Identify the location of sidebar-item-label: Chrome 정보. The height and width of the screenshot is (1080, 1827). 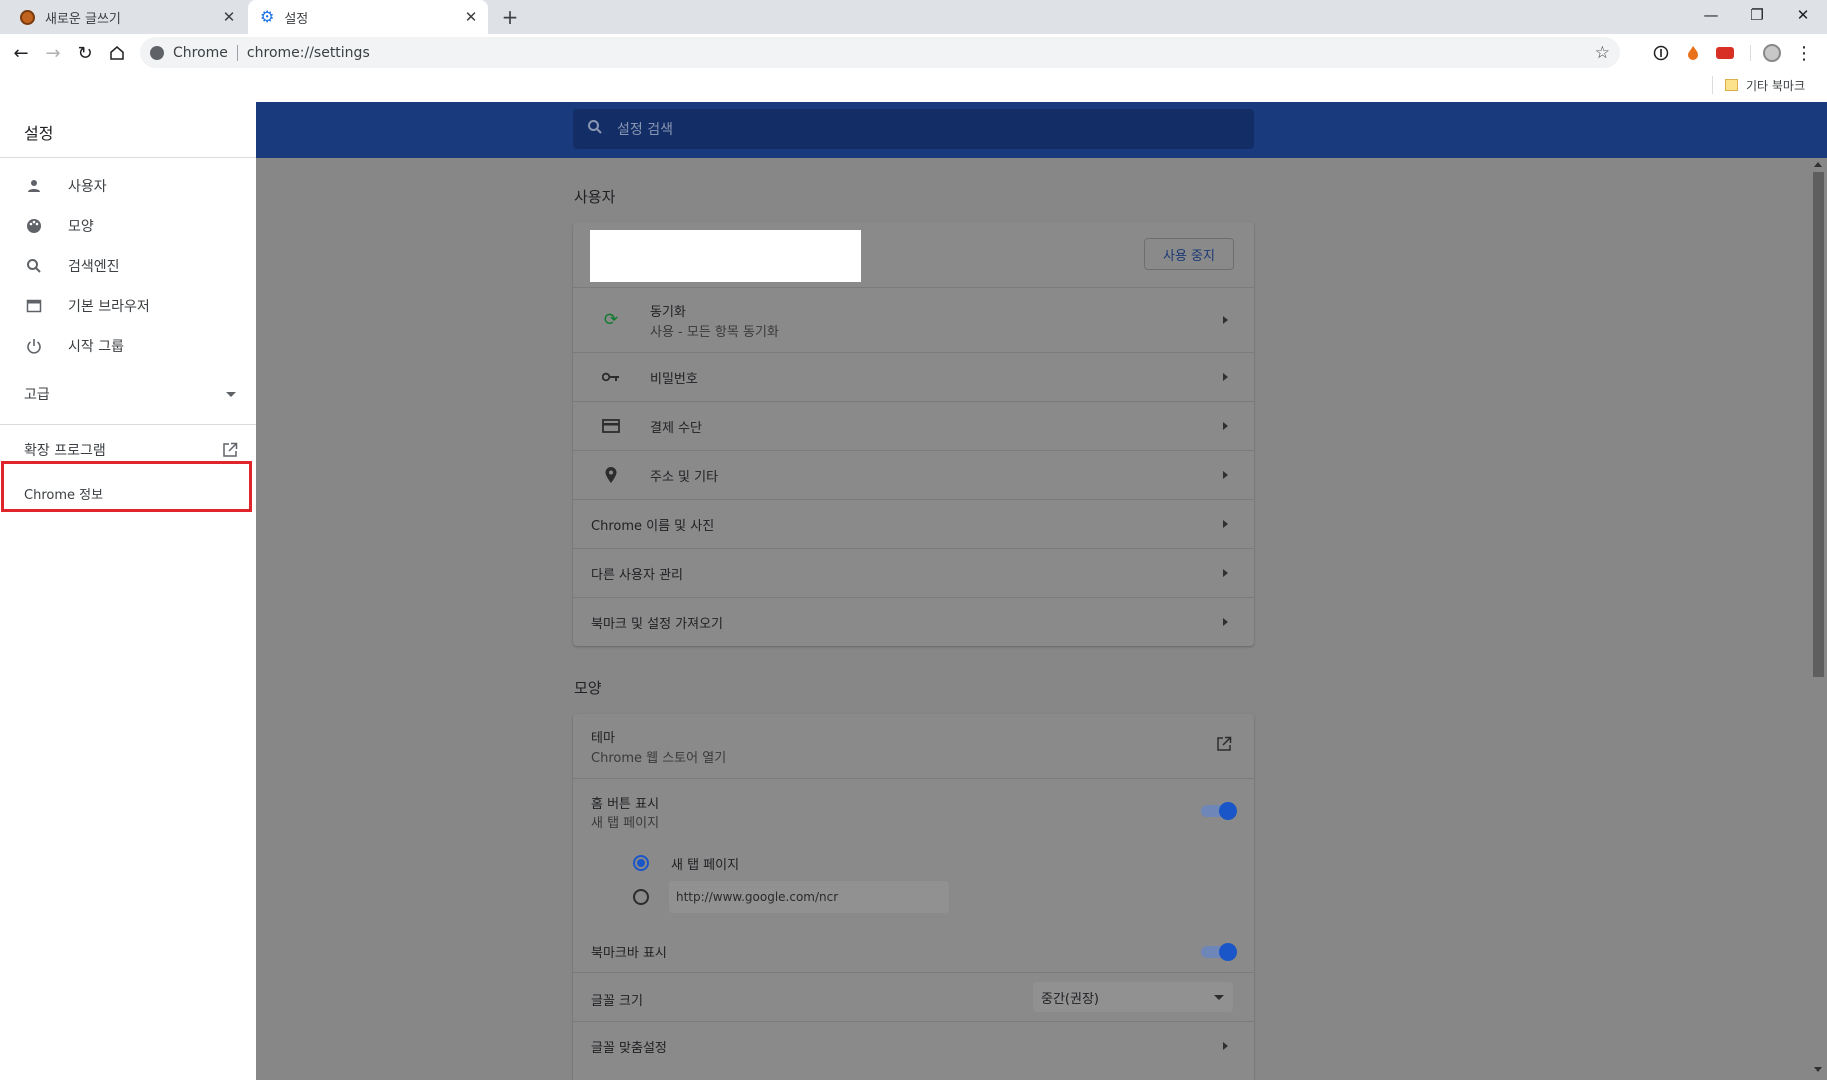
(64, 495).